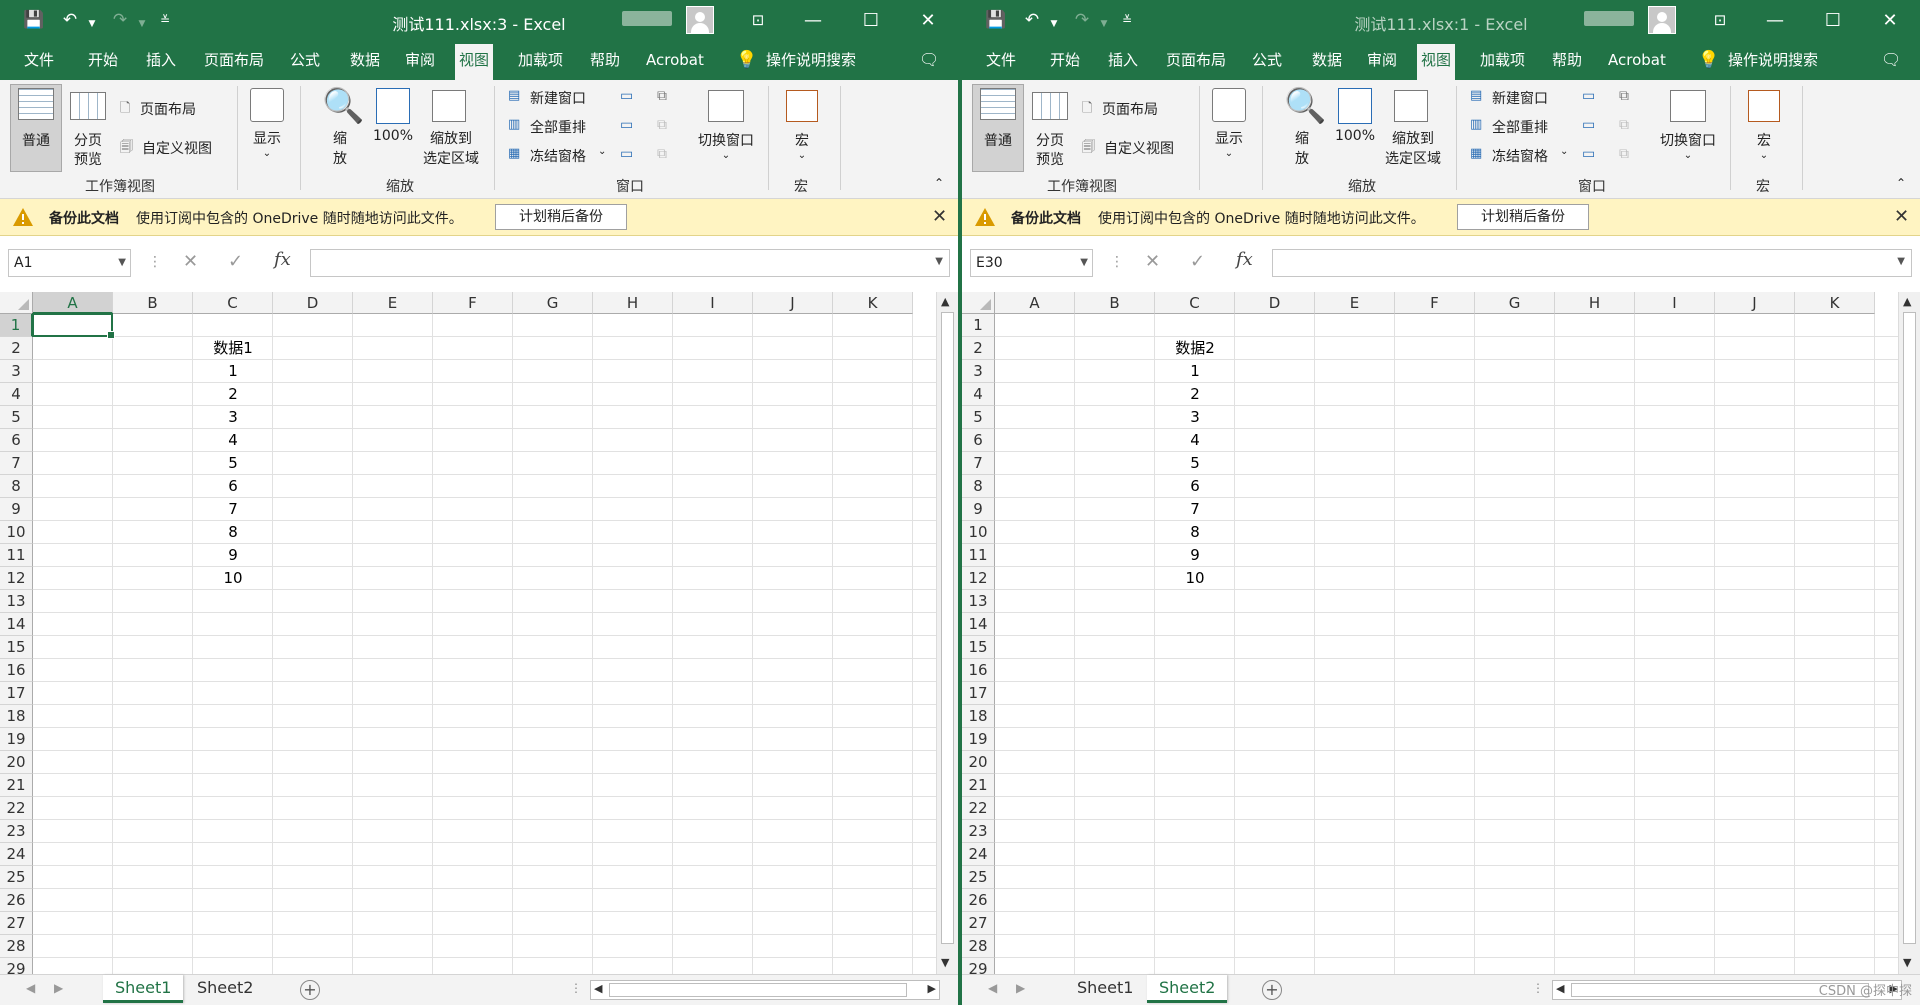 This screenshot has height=1005, width=1920. Describe the element at coordinates (1411, 106) in the screenshot. I see `zoom-selection-icon` at that location.